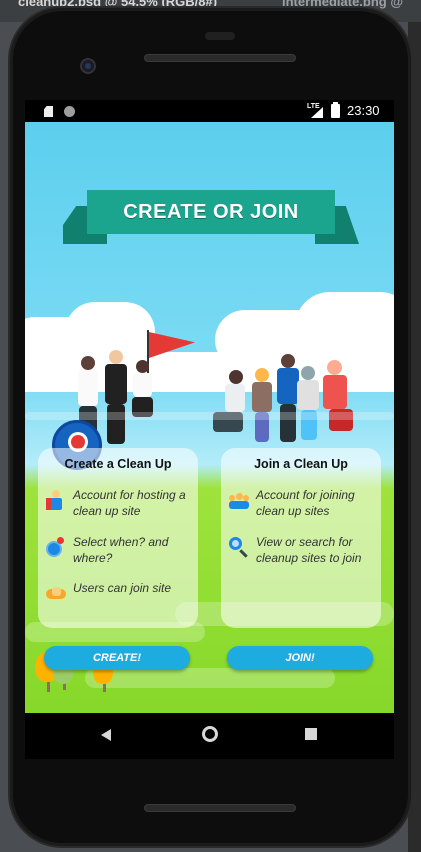  I want to click on join-feature-joining-text: Account for joining clean up sites, so click(305, 503).